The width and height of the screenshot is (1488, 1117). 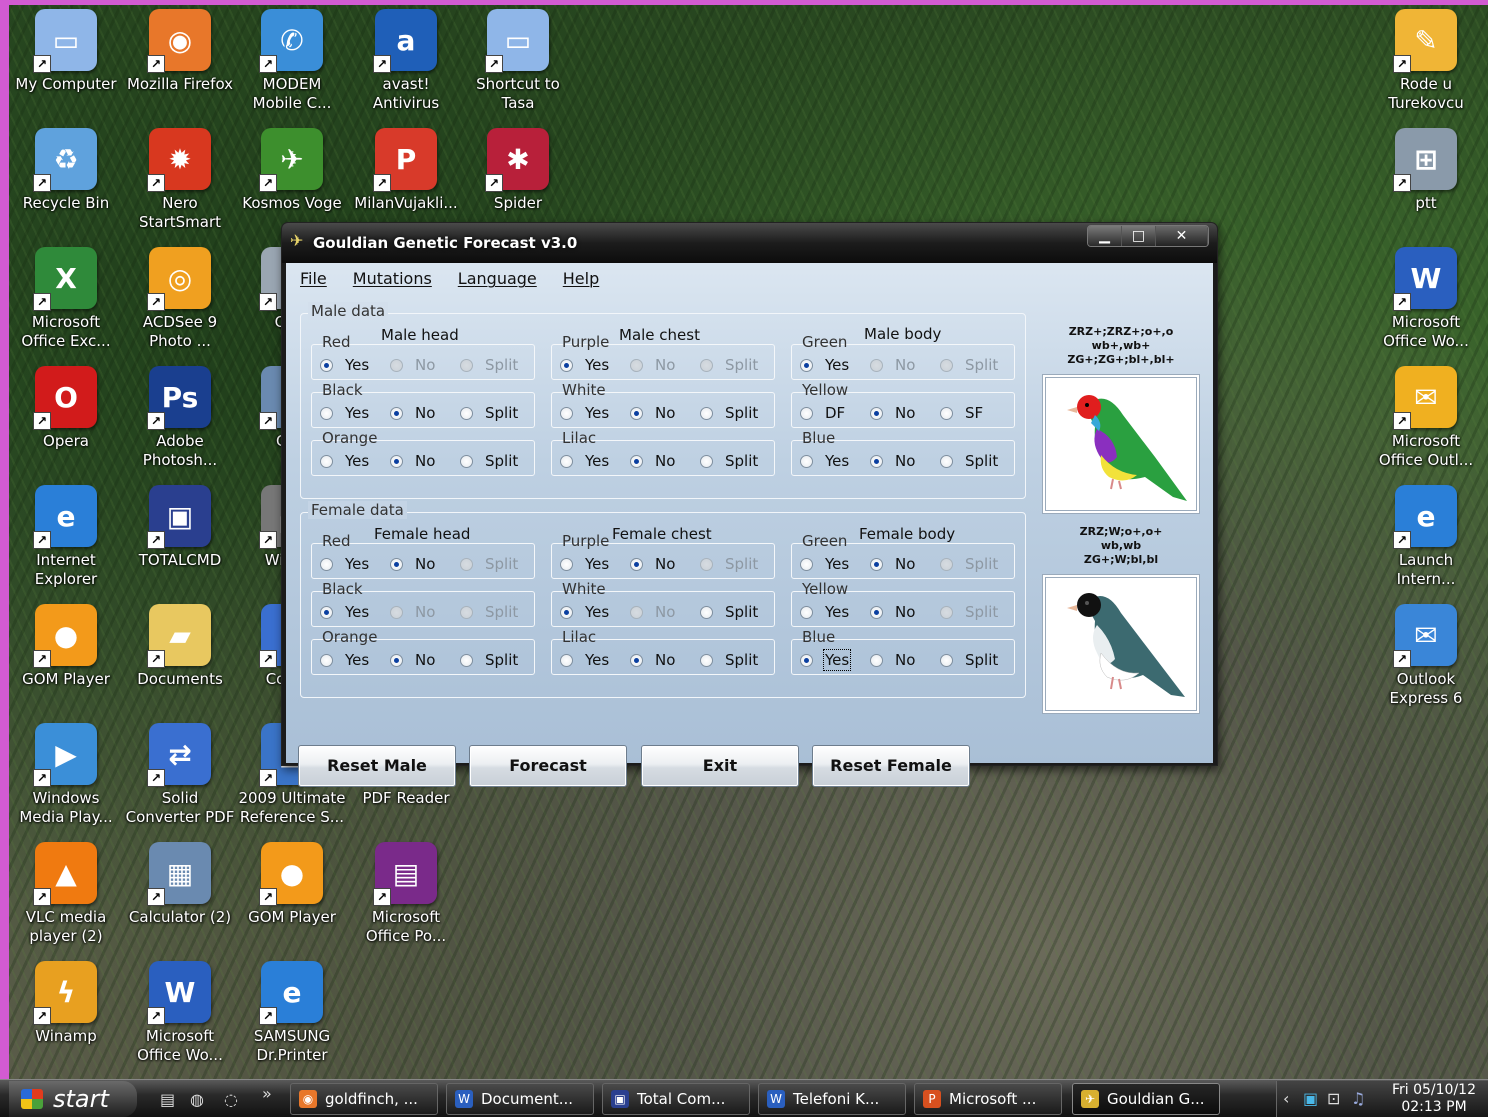 I want to click on network-tray-icon: ▣, so click(x=1310, y=1098).